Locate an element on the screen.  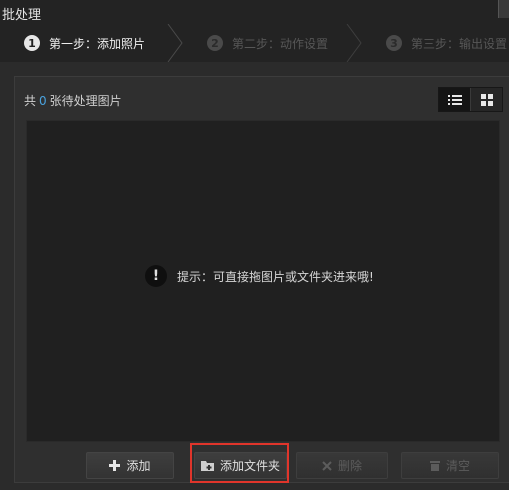
list-view-icon is located at coordinates (454, 99).